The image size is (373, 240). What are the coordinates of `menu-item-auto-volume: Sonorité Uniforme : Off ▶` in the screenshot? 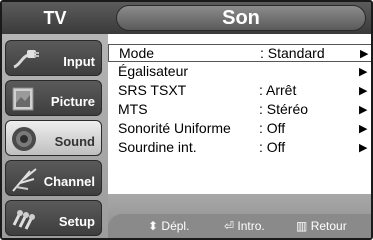 It's located at (239, 129).